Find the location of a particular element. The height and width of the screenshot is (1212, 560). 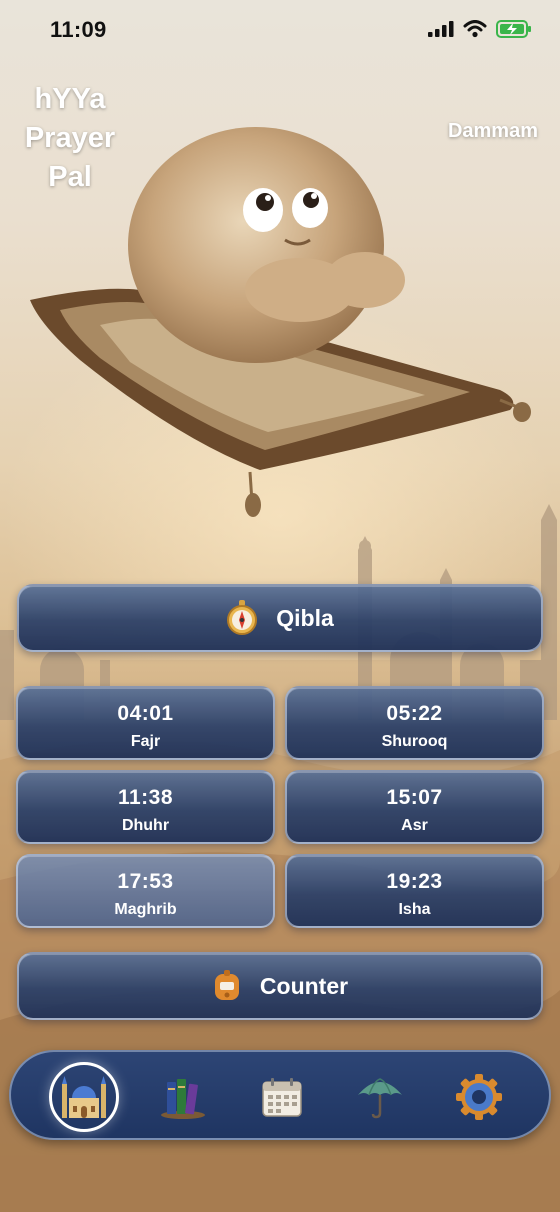

tab-calendar is located at coordinates (282, 1097).